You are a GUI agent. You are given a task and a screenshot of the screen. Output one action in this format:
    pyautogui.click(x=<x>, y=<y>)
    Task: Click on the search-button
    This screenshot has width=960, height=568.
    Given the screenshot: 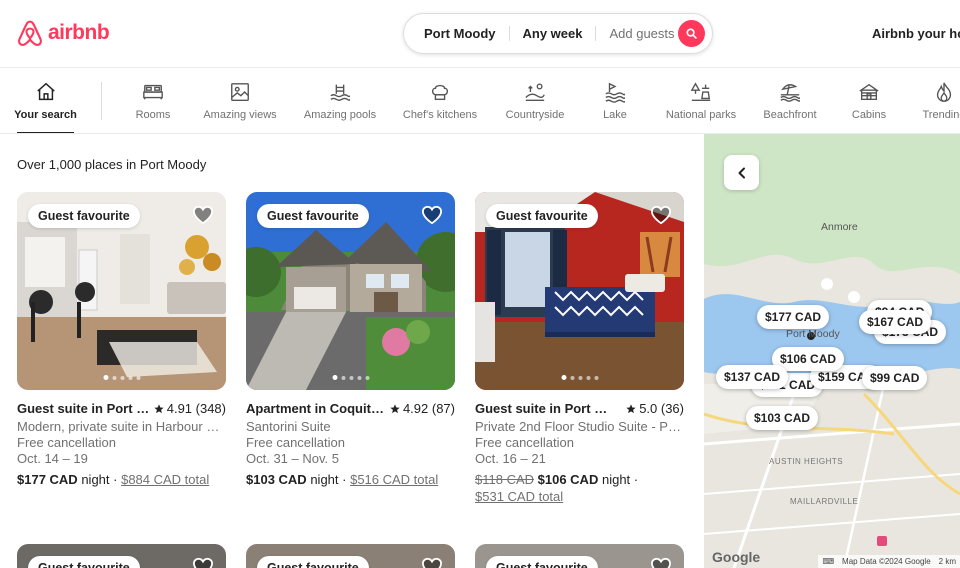 What is the action you would take?
    pyautogui.click(x=691, y=33)
    